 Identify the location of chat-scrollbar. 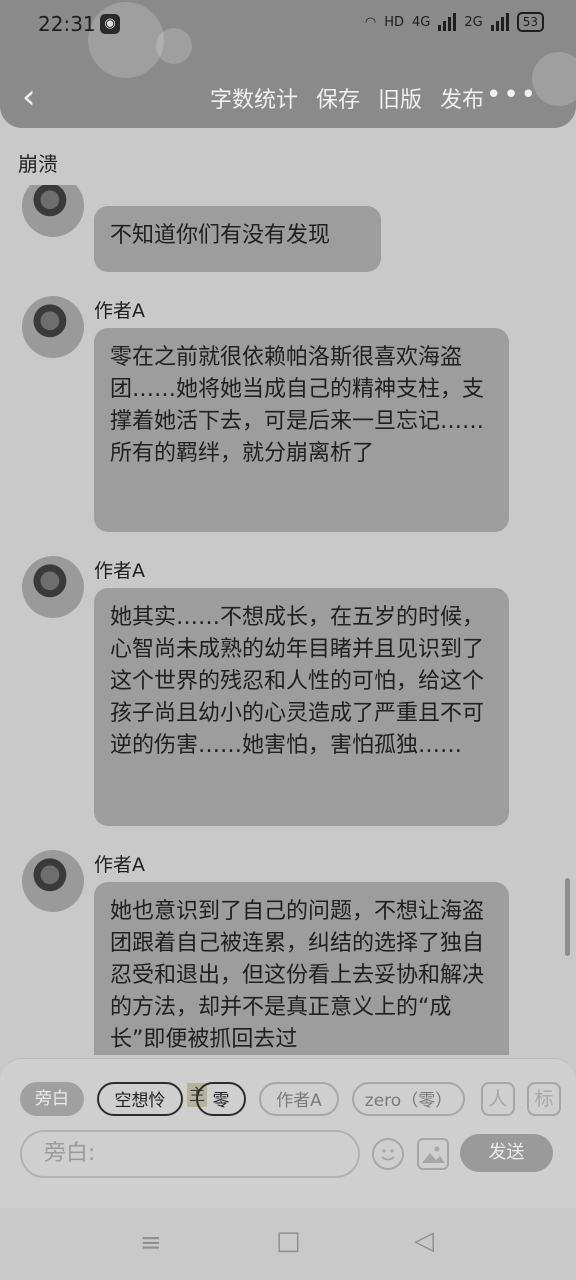
(567, 917).